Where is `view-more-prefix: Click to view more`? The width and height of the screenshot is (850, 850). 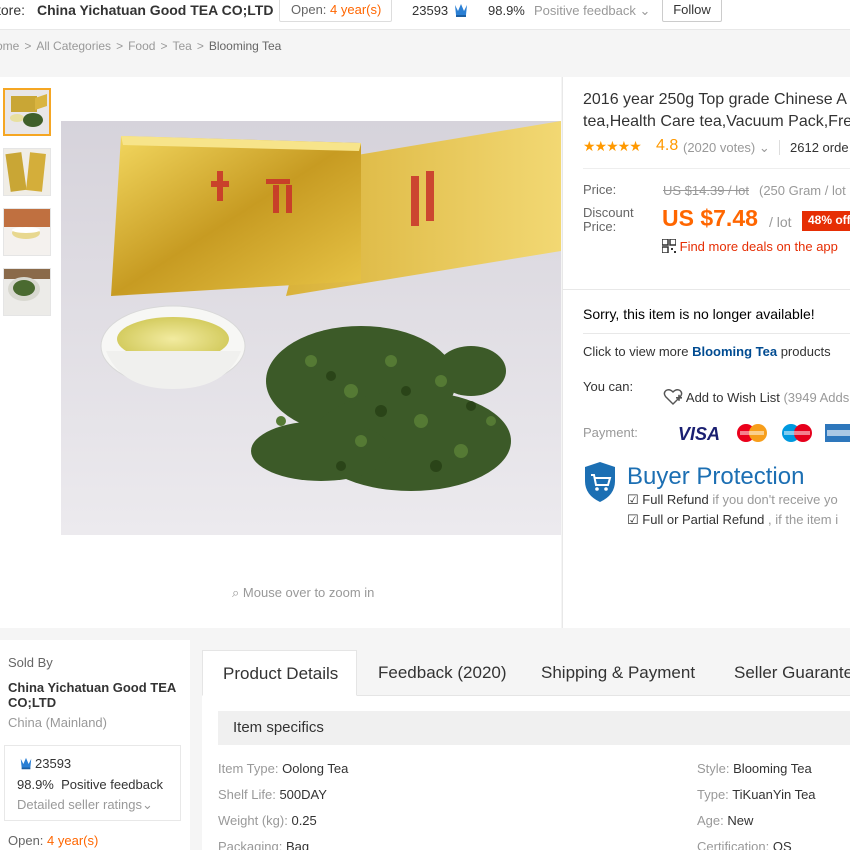 view-more-prefix: Click to view more is located at coordinates (636, 351).